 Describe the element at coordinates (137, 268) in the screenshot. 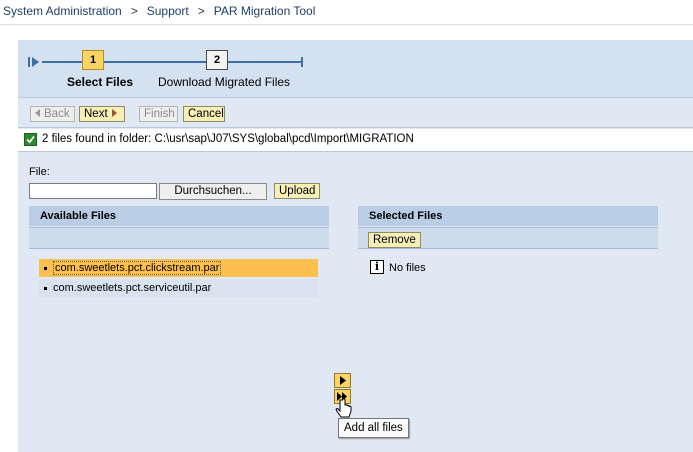

I see `available-file-name: com.sweetlets.pct.clickstream.par` at that location.